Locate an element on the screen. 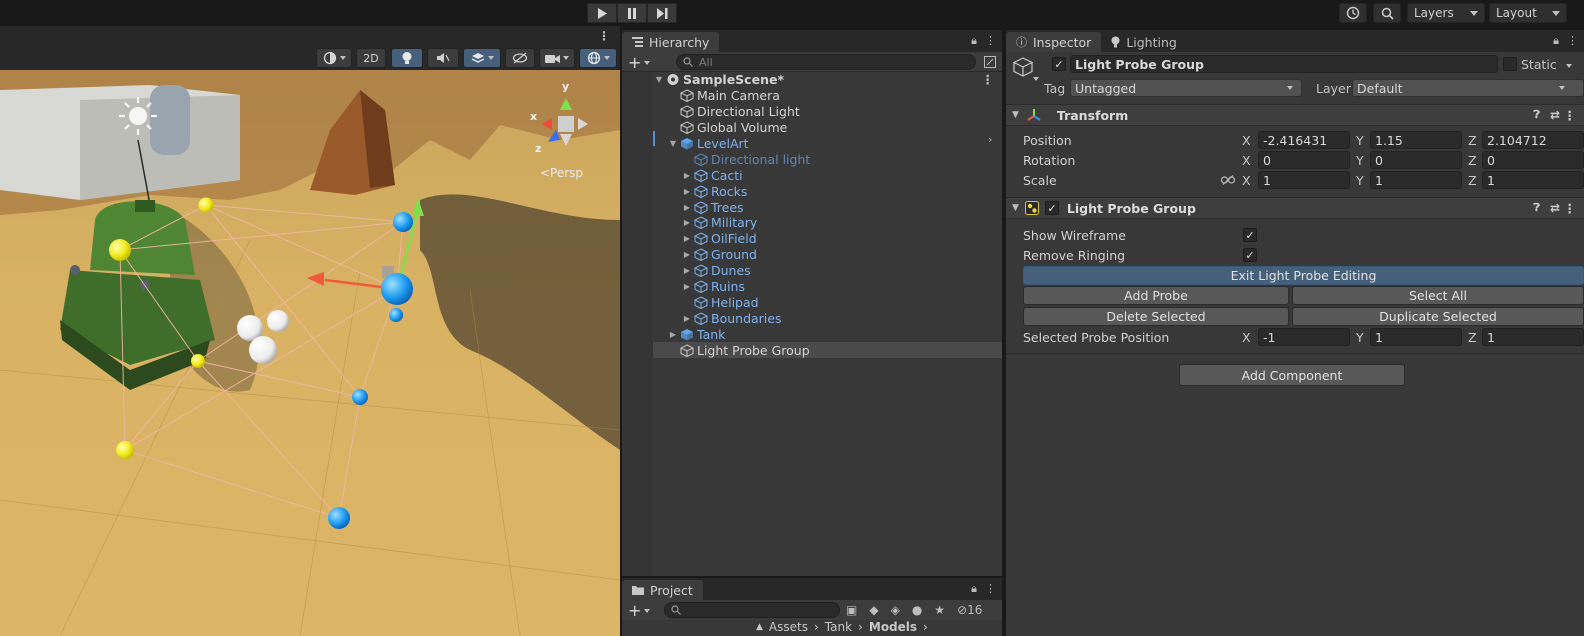  position-z-field: 2.104712 is located at coordinates (1533, 140).